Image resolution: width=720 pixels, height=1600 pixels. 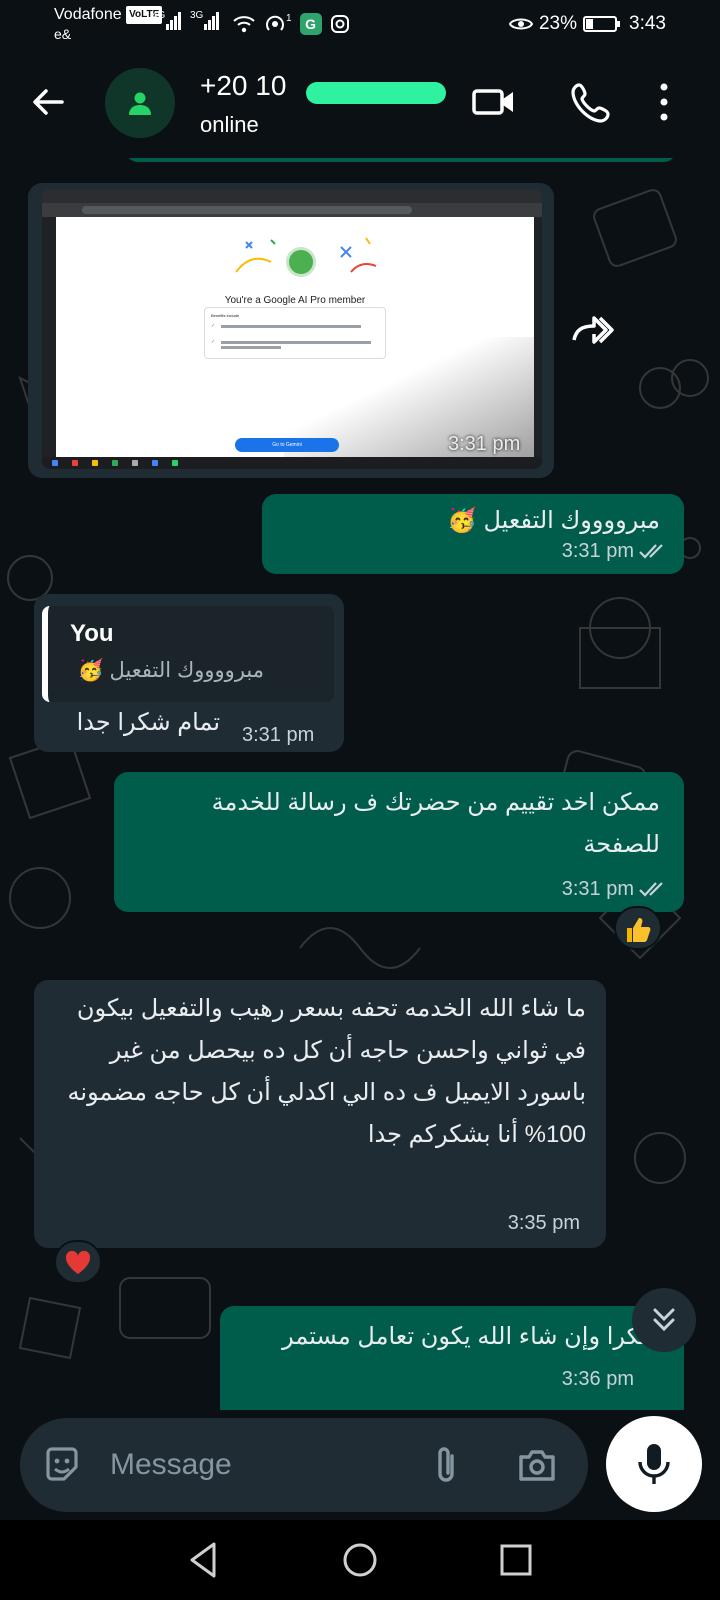 What do you see at coordinates (292, 210) in the screenshot?
I see `browser-address-bar` at bounding box center [292, 210].